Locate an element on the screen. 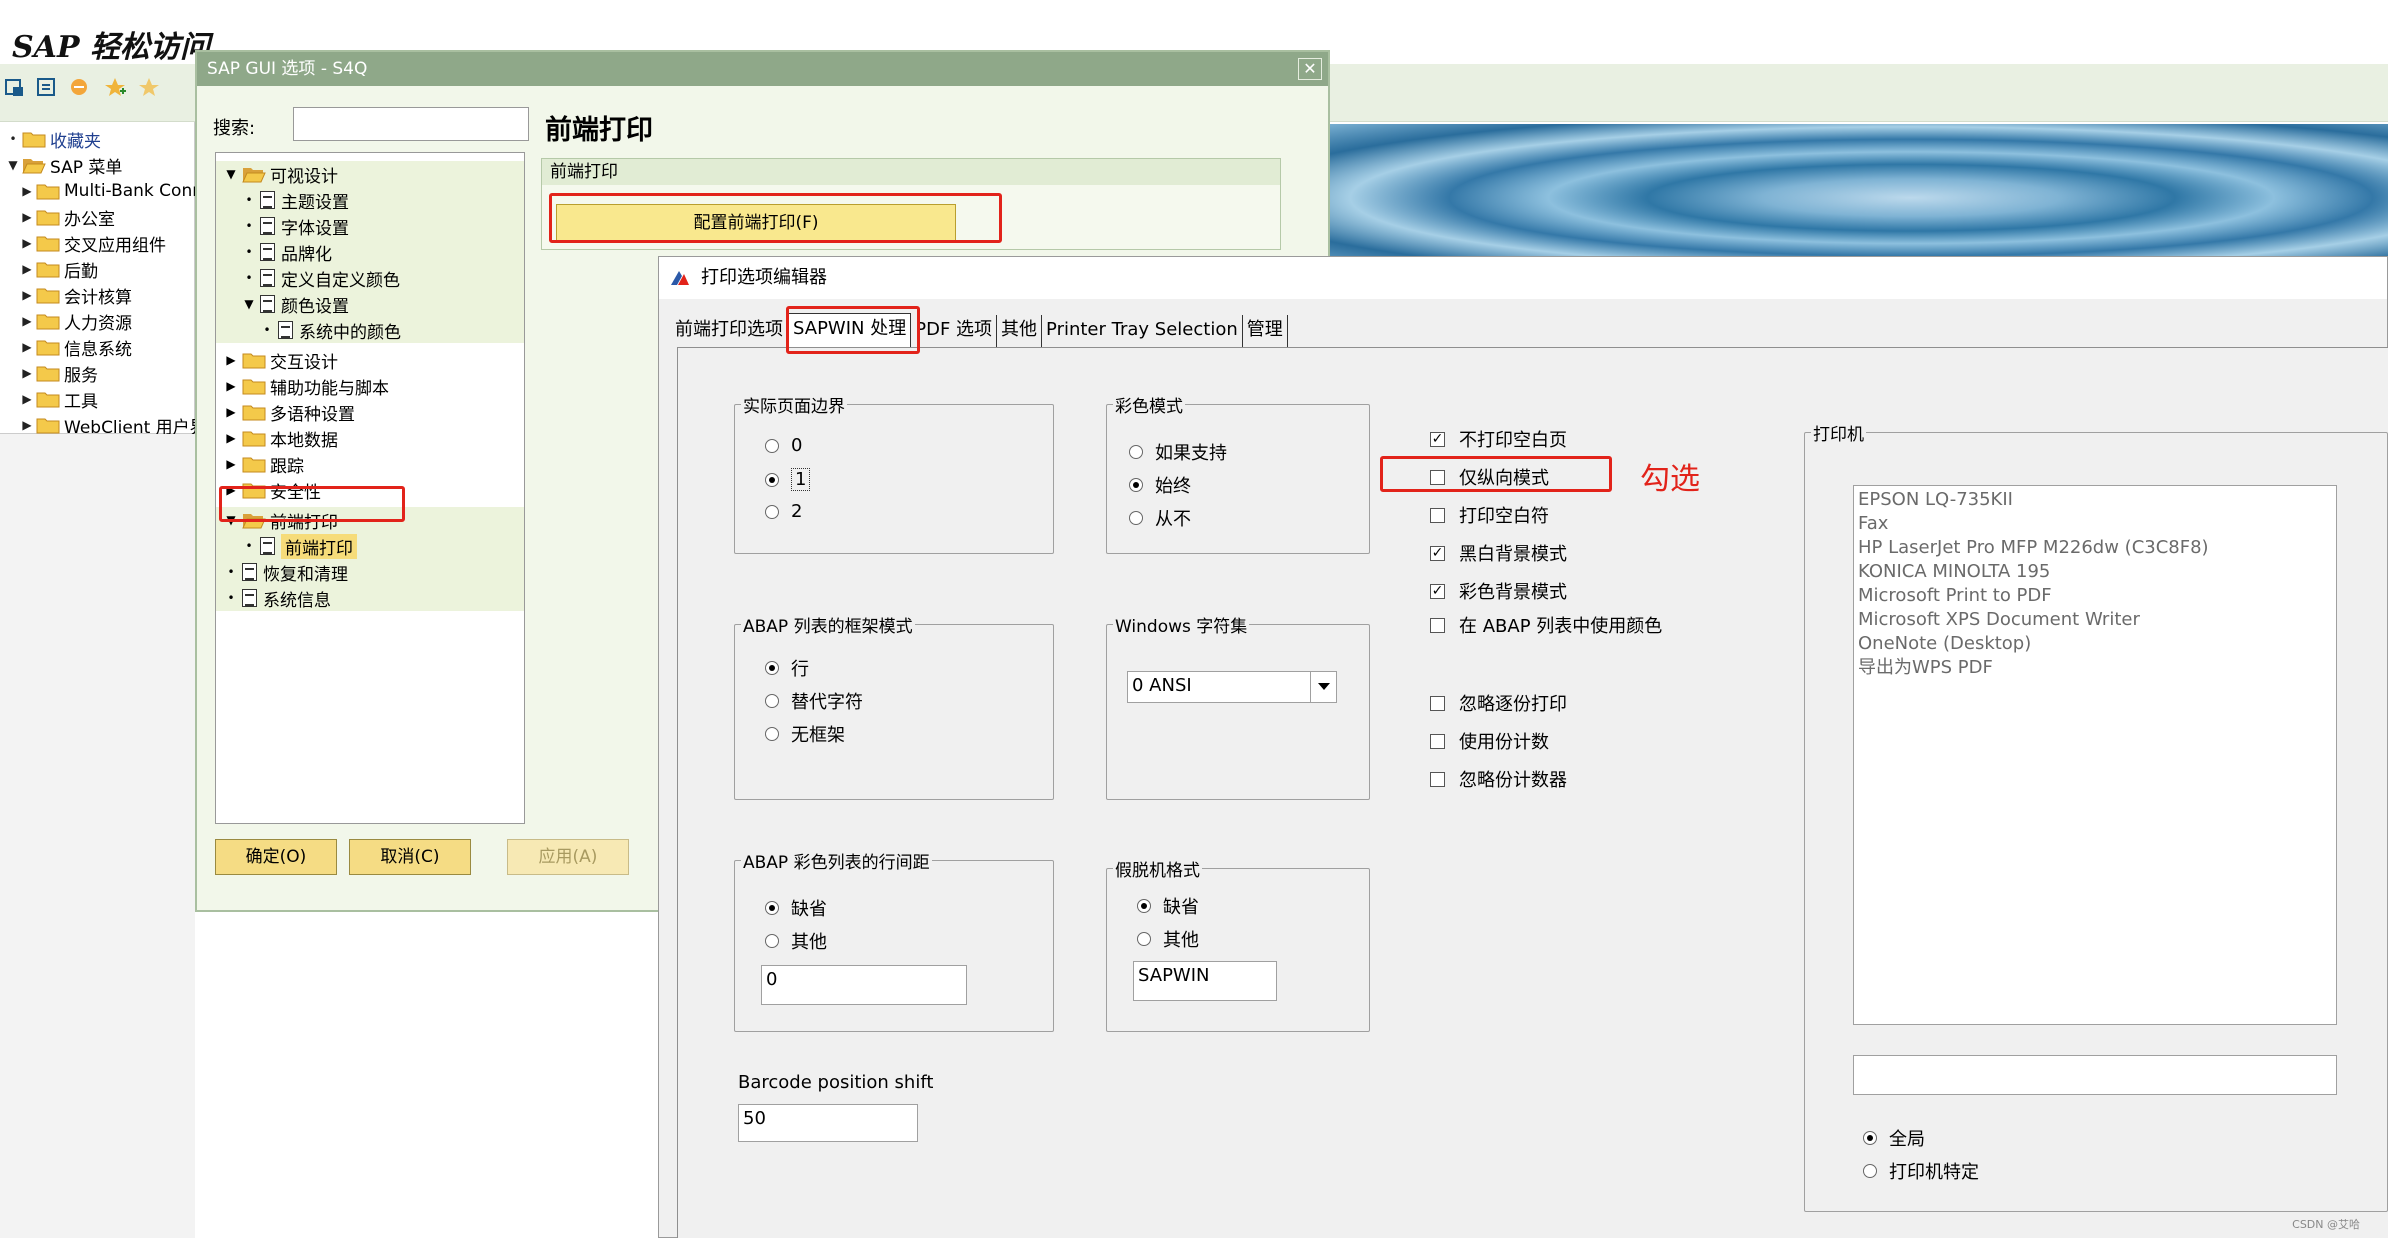 The image size is (2388, 1238). chevron-down-icon is located at coordinates (1323, 687).